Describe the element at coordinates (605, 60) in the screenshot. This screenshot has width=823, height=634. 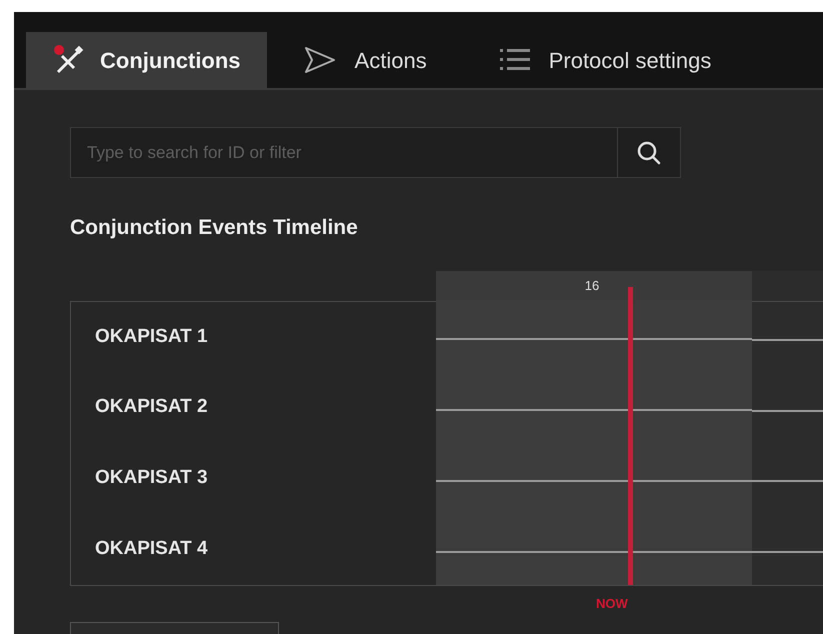
I see `tab: Protocol settings` at that location.